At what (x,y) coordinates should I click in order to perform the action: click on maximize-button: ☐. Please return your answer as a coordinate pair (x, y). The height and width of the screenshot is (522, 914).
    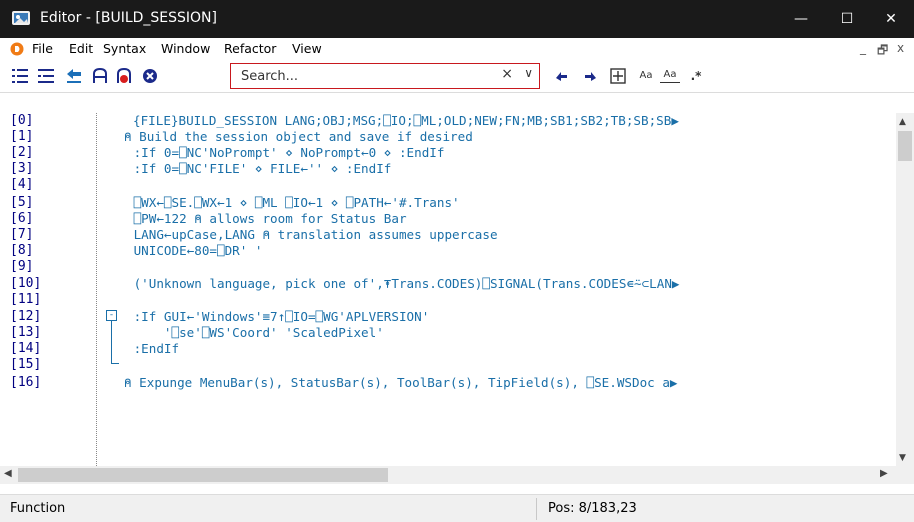
    Looking at the image, I should click on (847, 19).